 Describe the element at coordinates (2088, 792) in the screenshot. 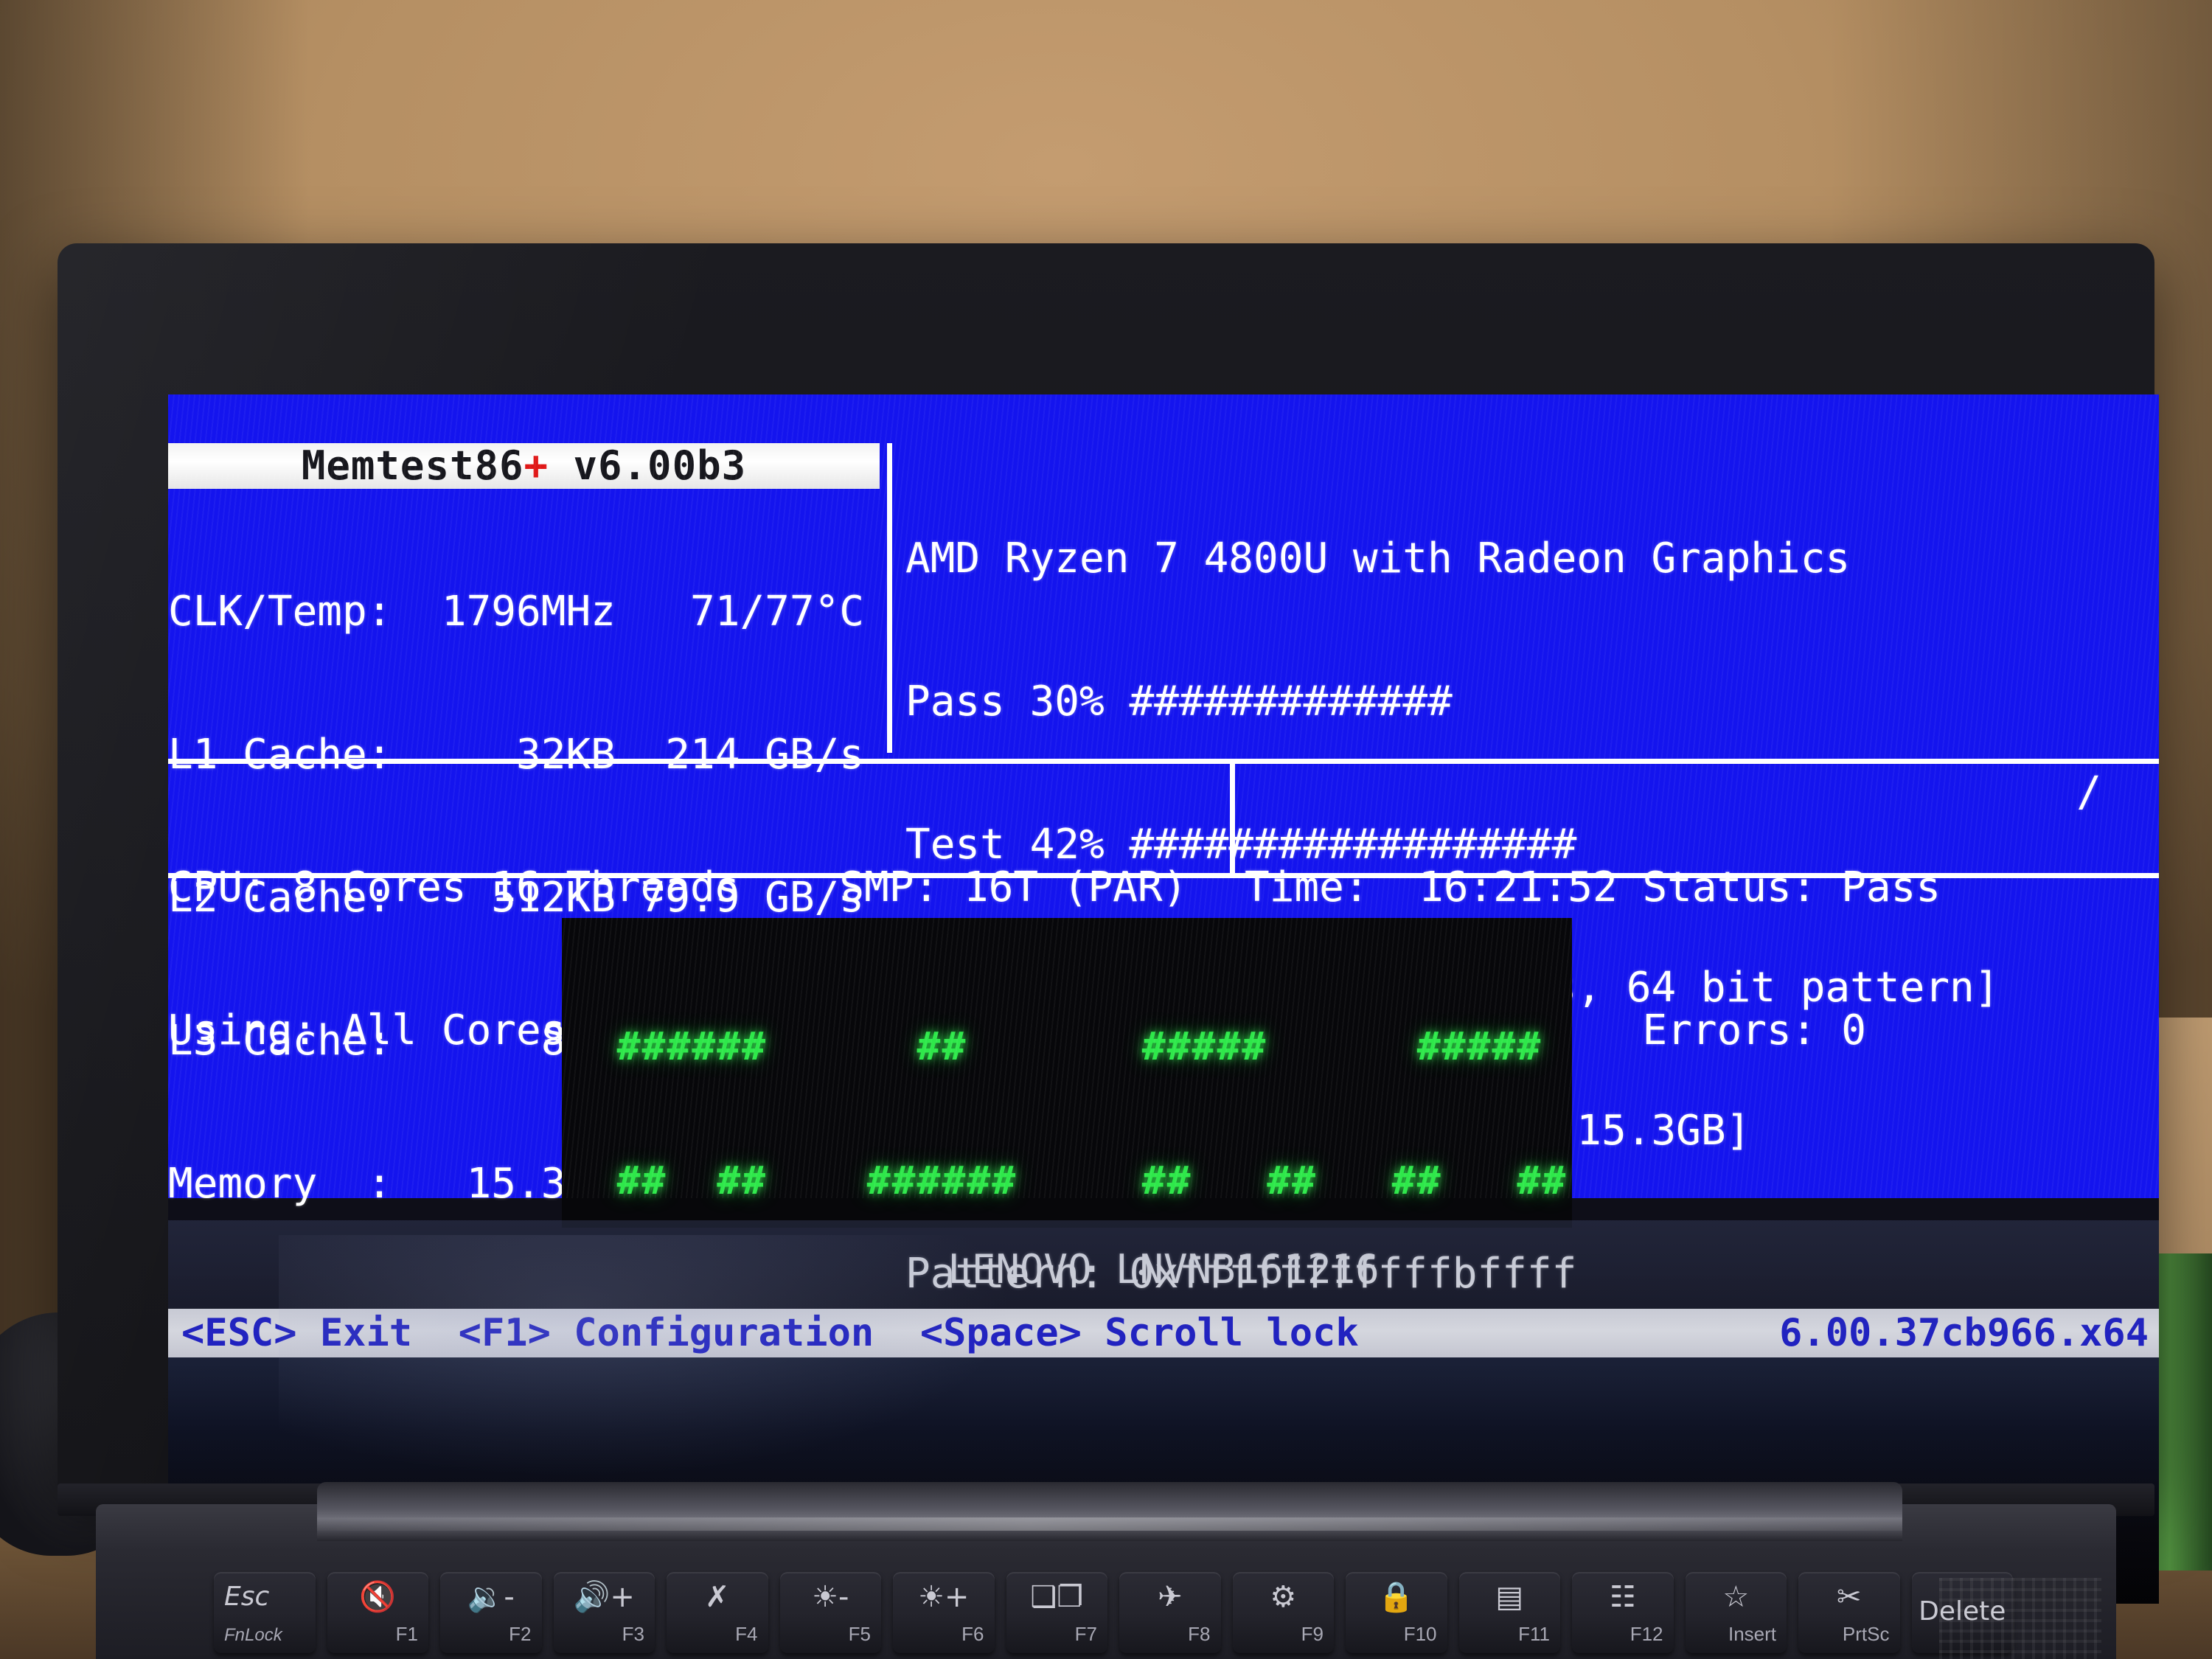

I see `activity-spinner-icon: /` at that location.